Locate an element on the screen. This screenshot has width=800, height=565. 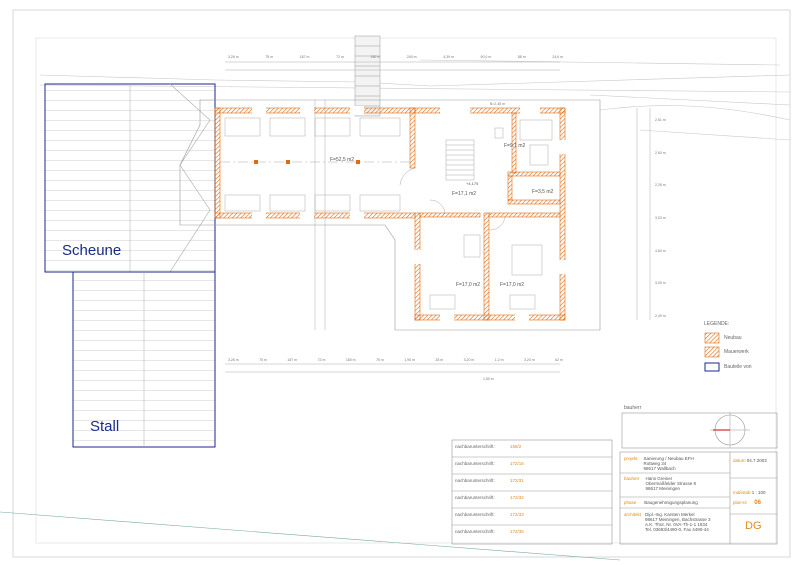
phase-value: Baugenehmigungsplanung is located at coordinates (671, 502).